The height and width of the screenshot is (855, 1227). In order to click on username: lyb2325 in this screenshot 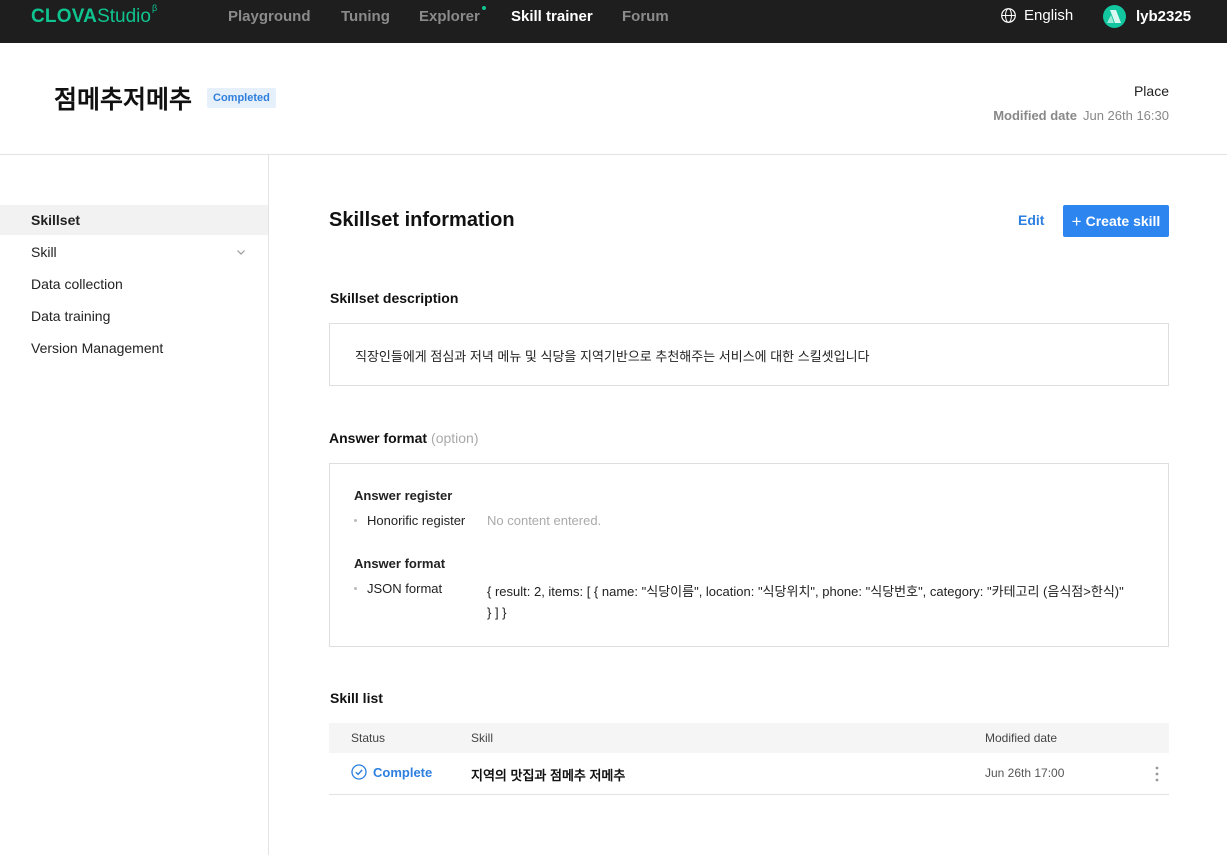, I will do `click(1164, 16)`.